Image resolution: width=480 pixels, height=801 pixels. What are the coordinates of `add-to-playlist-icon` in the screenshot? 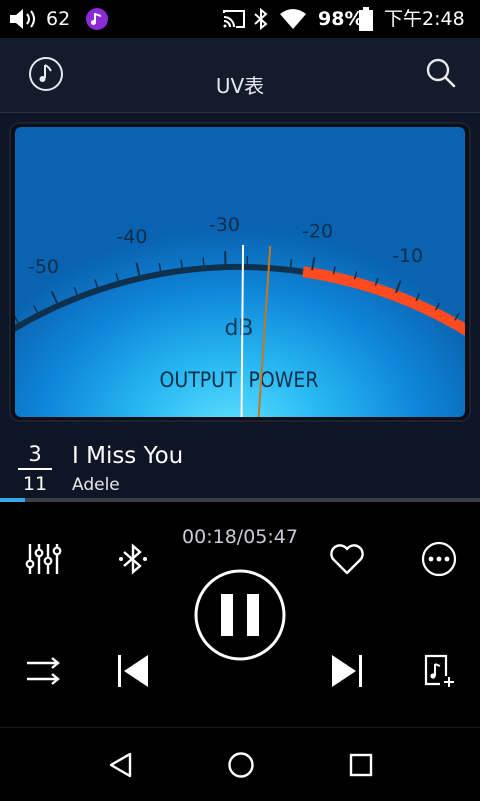 It's located at (439, 671).